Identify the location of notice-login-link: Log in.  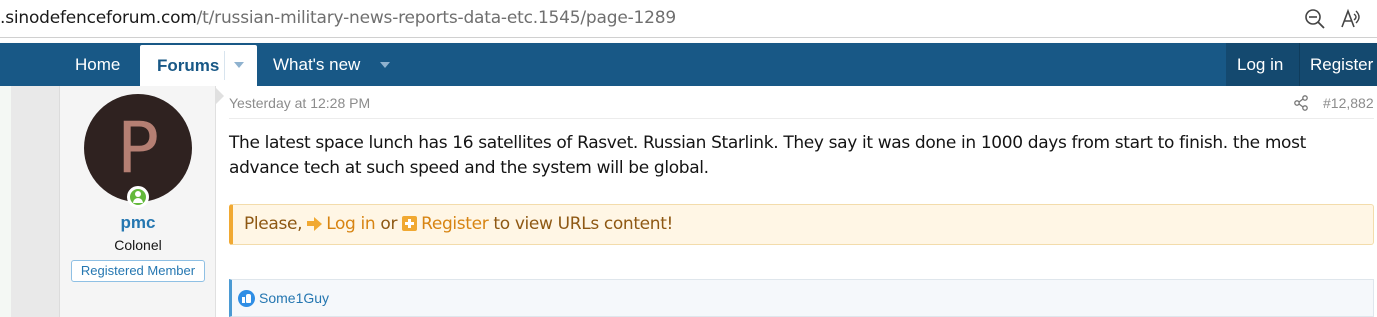
(341, 224).